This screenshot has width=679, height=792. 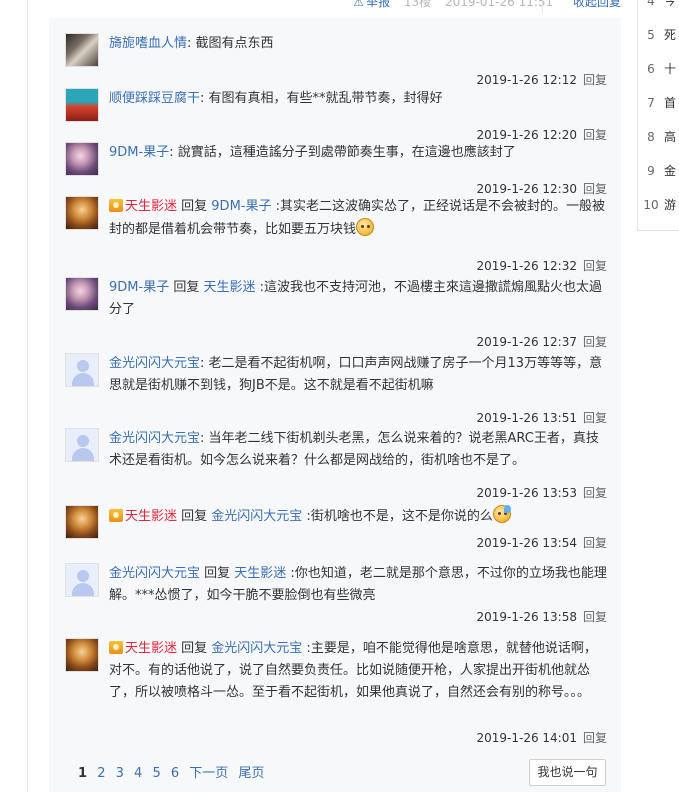 I want to click on rank-number: 6, so click(x=651, y=69).